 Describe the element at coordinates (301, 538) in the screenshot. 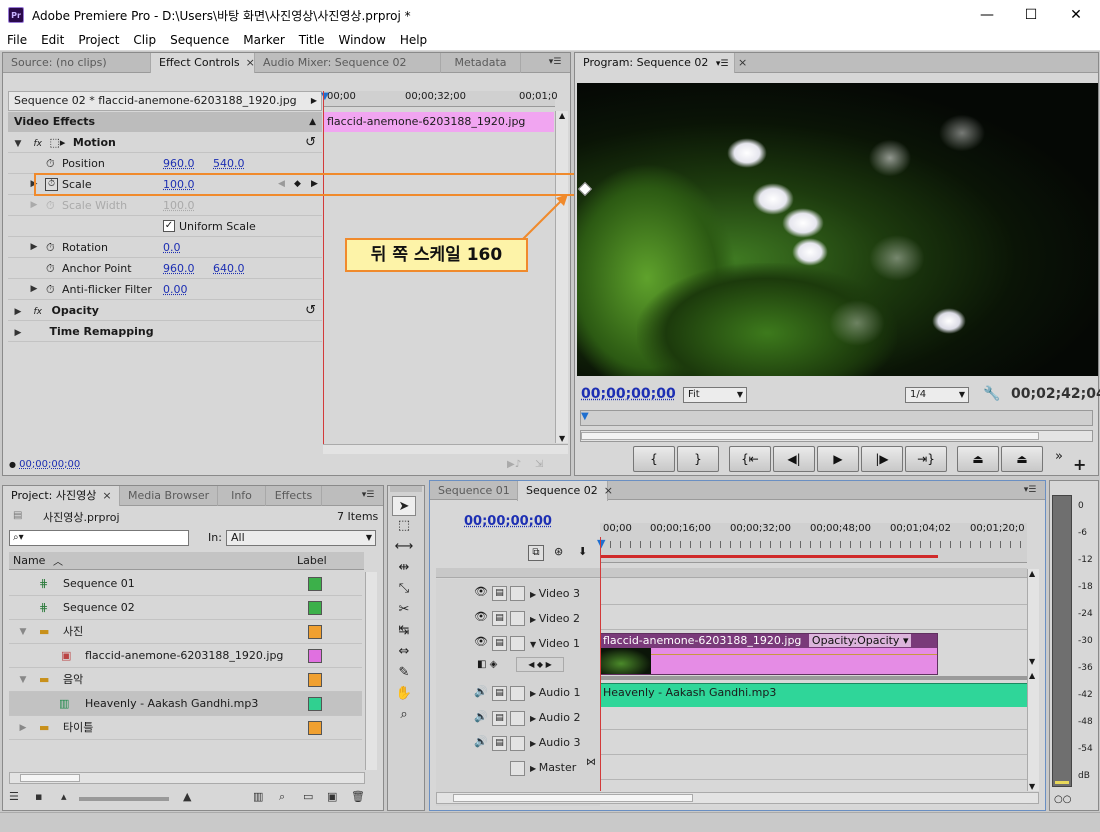

I see `in-dropdown: All ▼` at that location.